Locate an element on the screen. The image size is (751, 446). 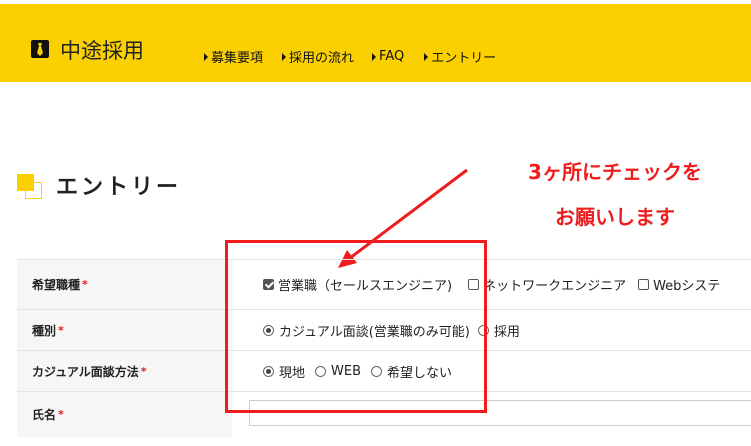
field-label: 氏名 * is located at coordinates (124, 414).